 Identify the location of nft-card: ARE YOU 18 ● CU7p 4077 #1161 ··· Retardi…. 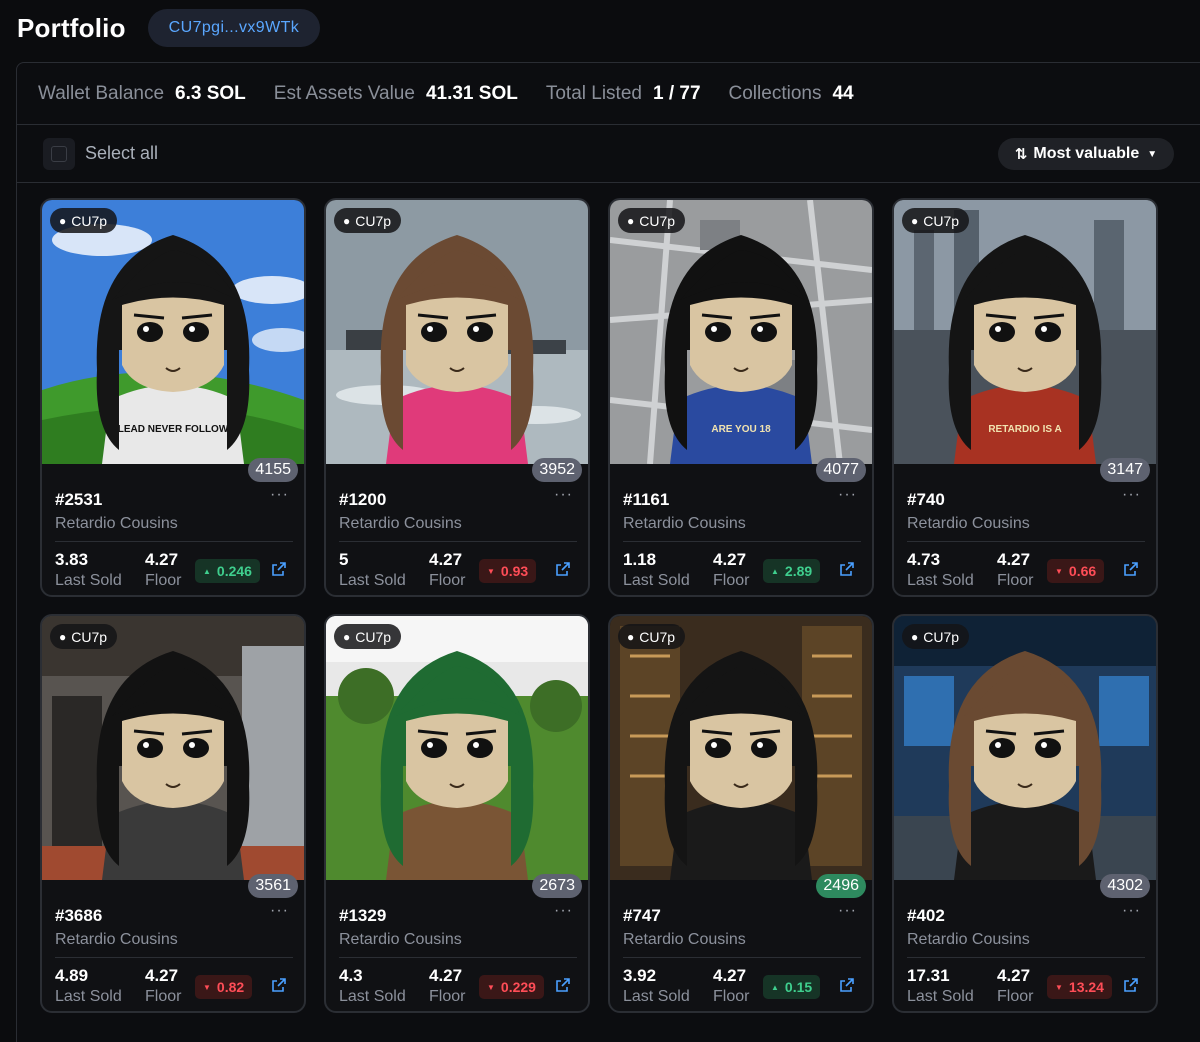
(741, 397).